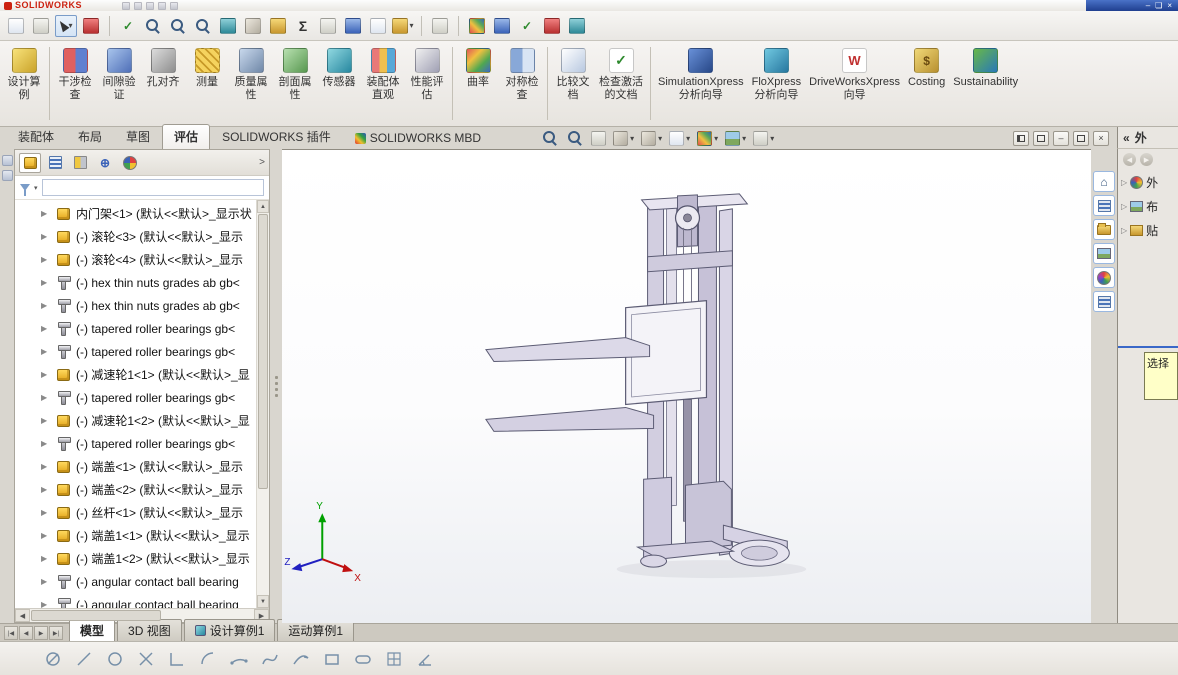  Describe the element at coordinates (25, 190) in the screenshot. I see `filter-funnel-icon` at that location.